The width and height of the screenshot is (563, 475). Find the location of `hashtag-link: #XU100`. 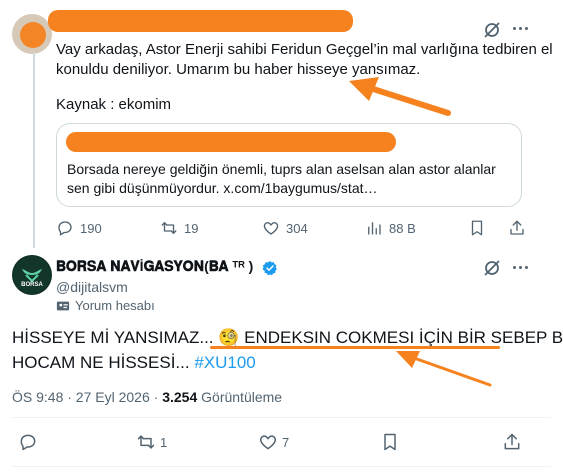

hashtag-link: #XU100 is located at coordinates (224, 362).